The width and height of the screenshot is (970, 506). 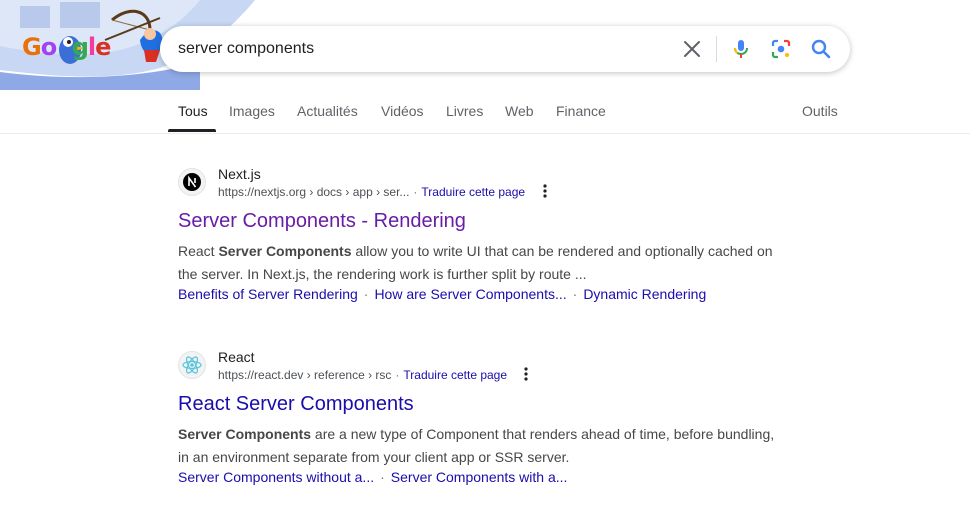 I want to click on result-breadcrumb: https://react.dev › reference › rsc, so click(x=304, y=375).